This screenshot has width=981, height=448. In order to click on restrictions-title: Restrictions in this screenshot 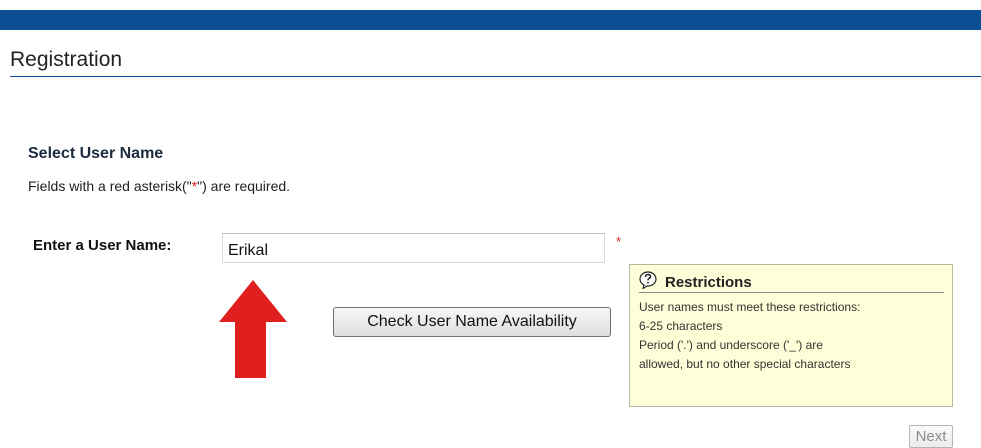, I will do `click(708, 282)`.